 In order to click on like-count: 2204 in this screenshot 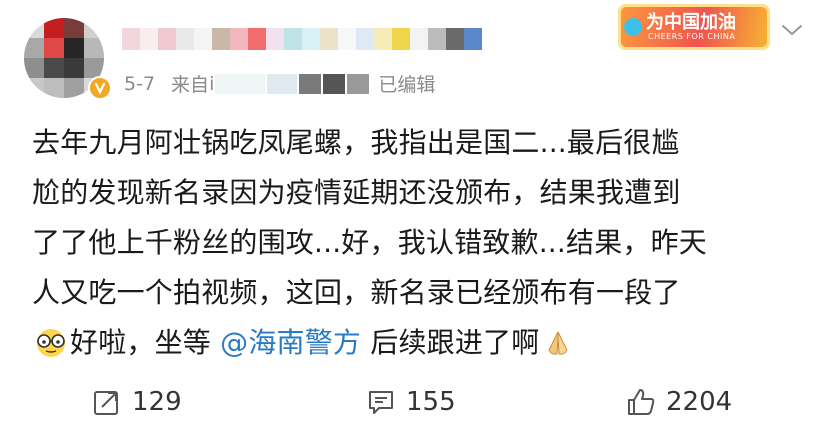, I will do `click(699, 402)`.